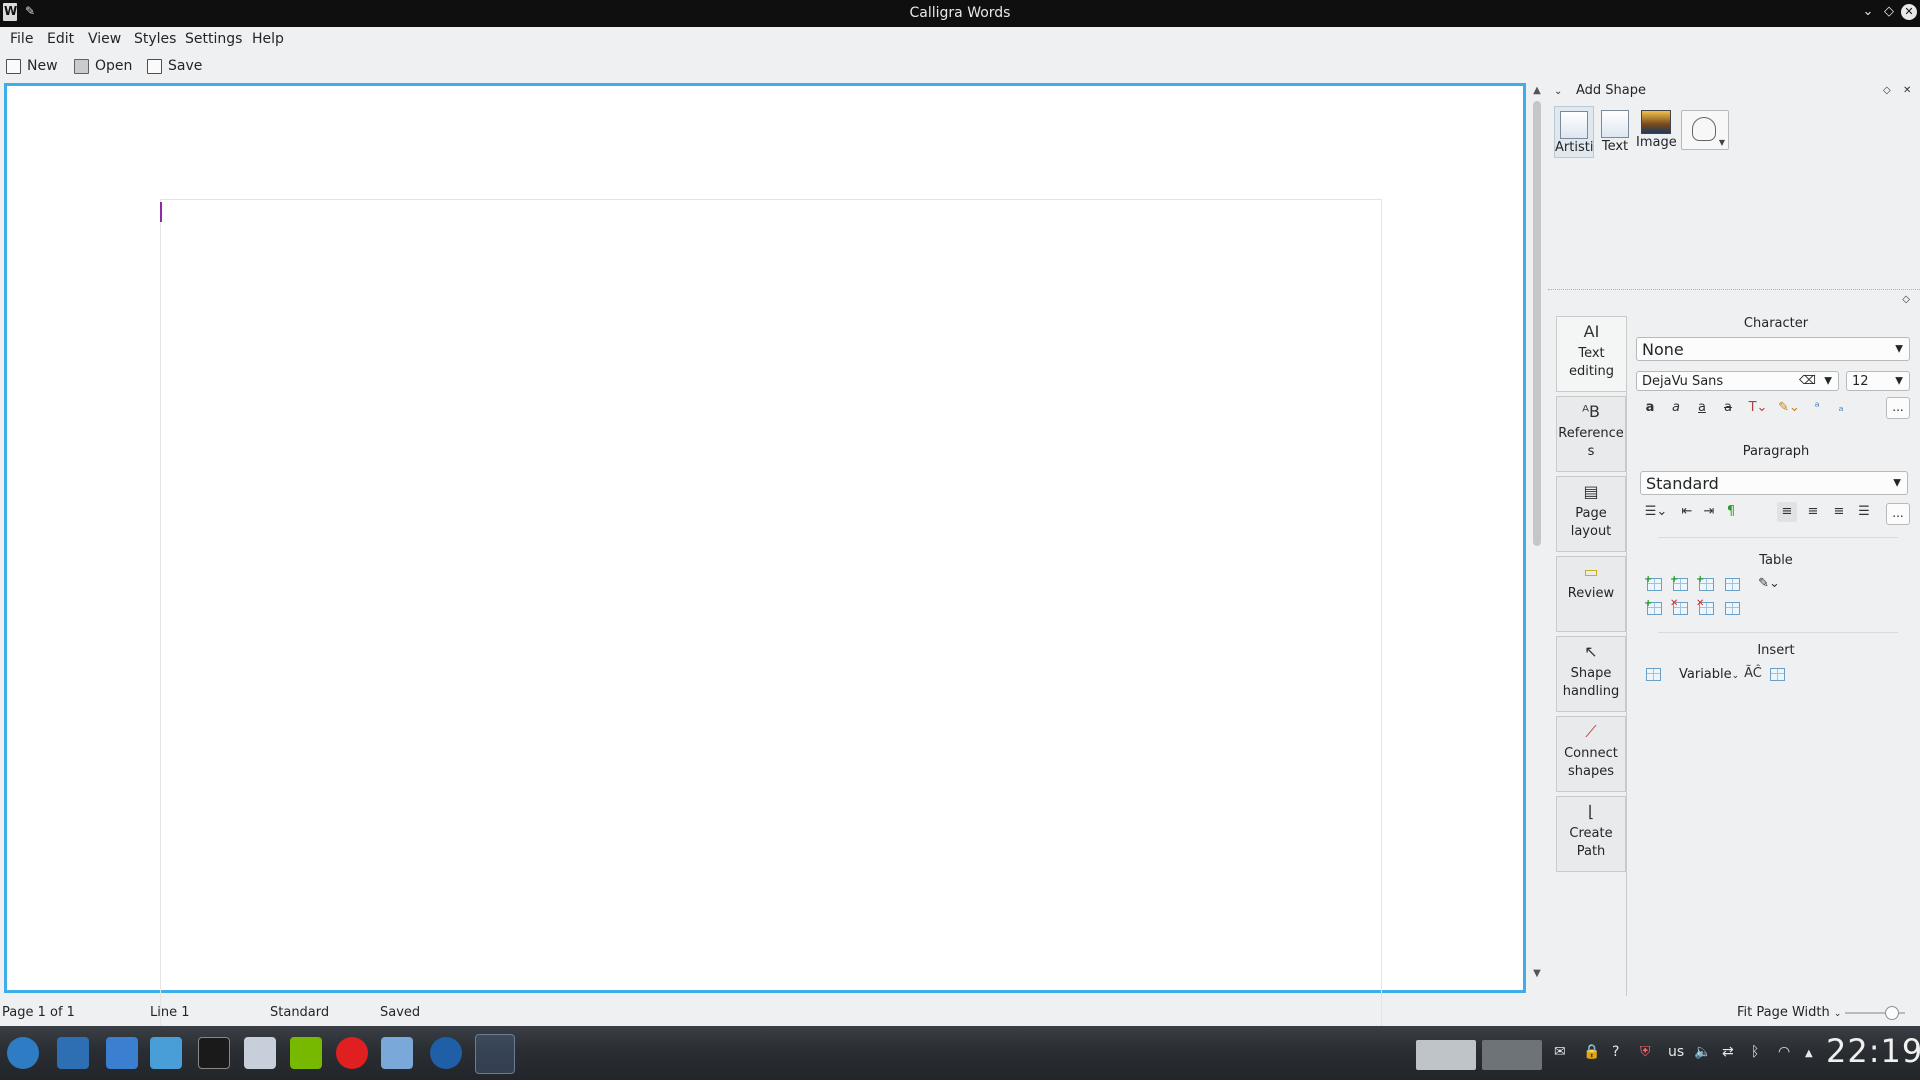 The width and height of the screenshot is (1920, 1080). Describe the element at coordinates (1645, 1052) in the screenshot. I see `shield-icon: ⛨` at that location.